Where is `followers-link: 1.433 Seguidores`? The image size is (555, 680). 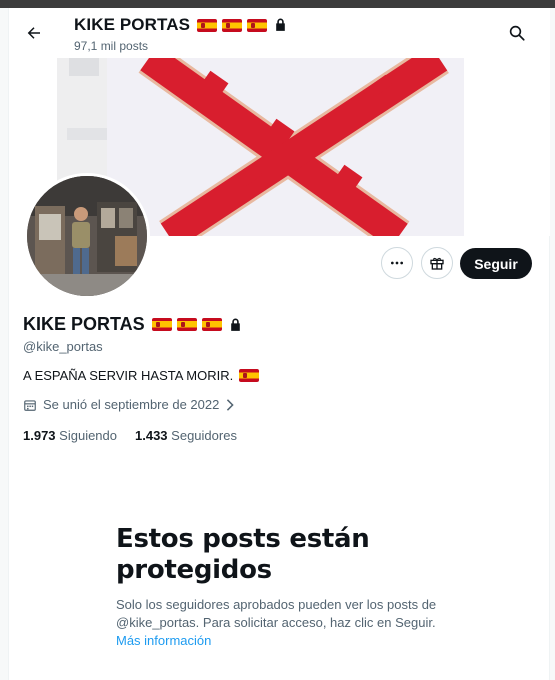
followers-link: 1.433 Seguidores is located at coordinates (186, 435).